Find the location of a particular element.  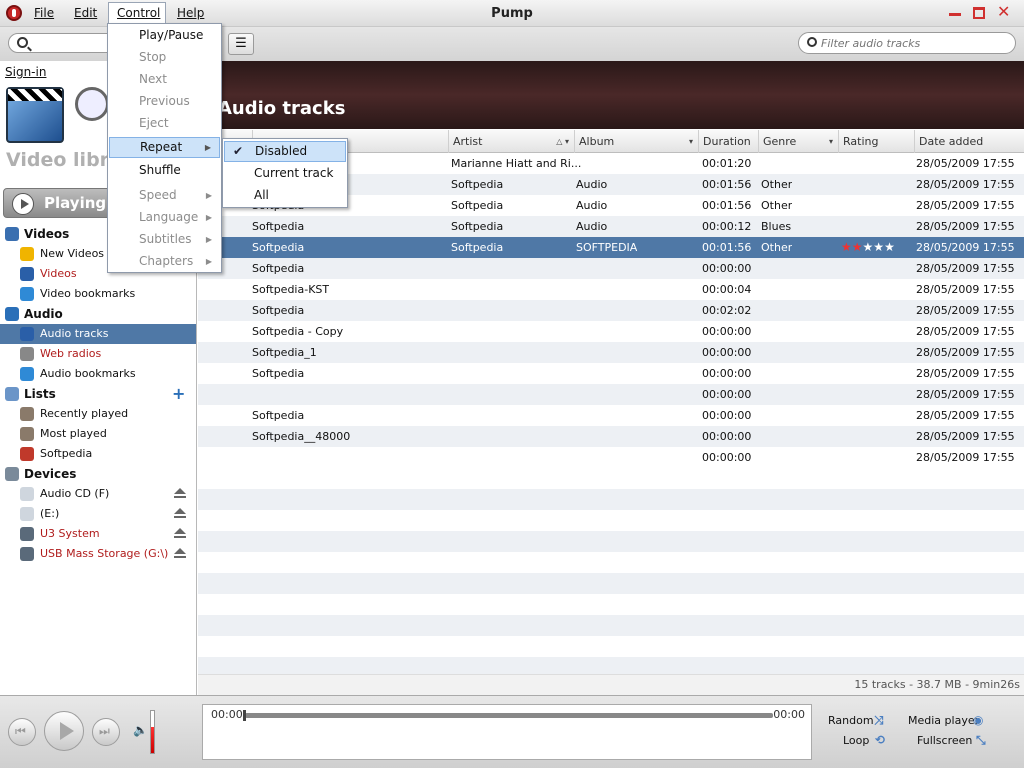

sidebar-item-lists: Lists + is located at coordinates (98, 394).